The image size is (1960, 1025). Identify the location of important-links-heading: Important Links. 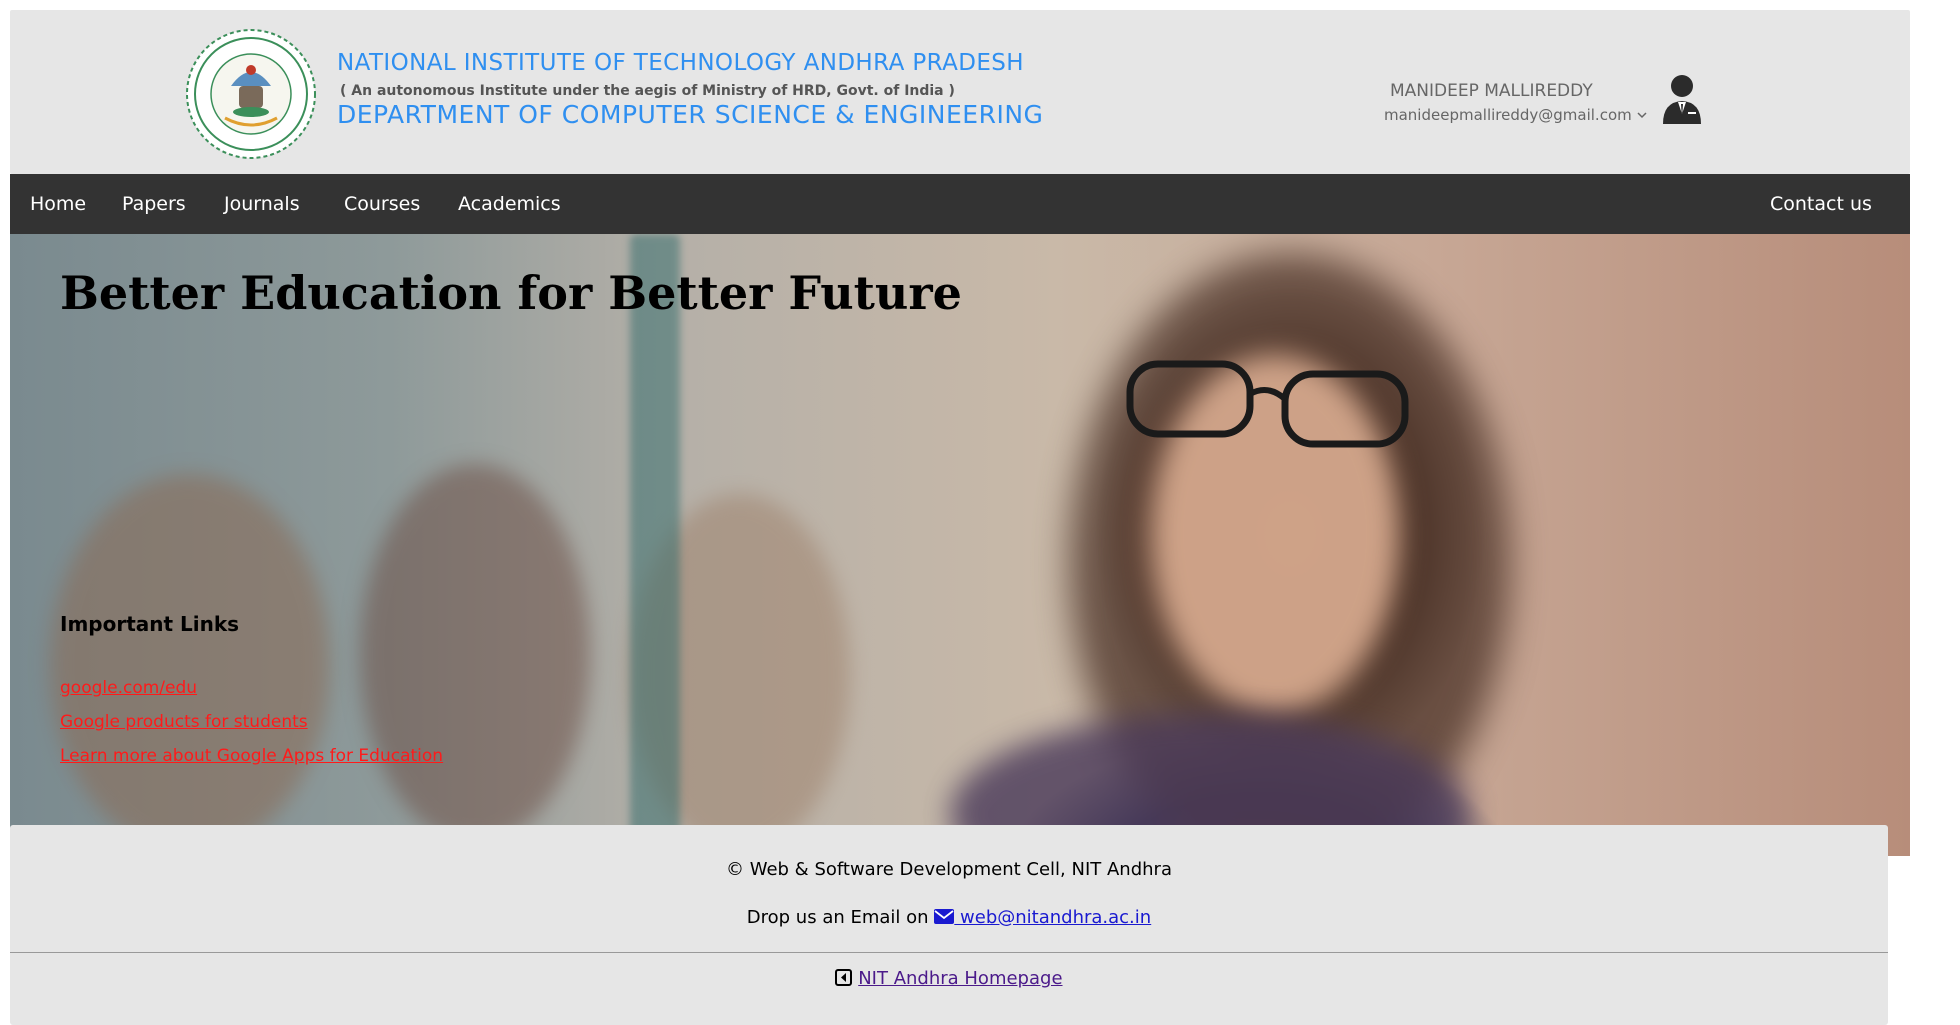
(150, 624).